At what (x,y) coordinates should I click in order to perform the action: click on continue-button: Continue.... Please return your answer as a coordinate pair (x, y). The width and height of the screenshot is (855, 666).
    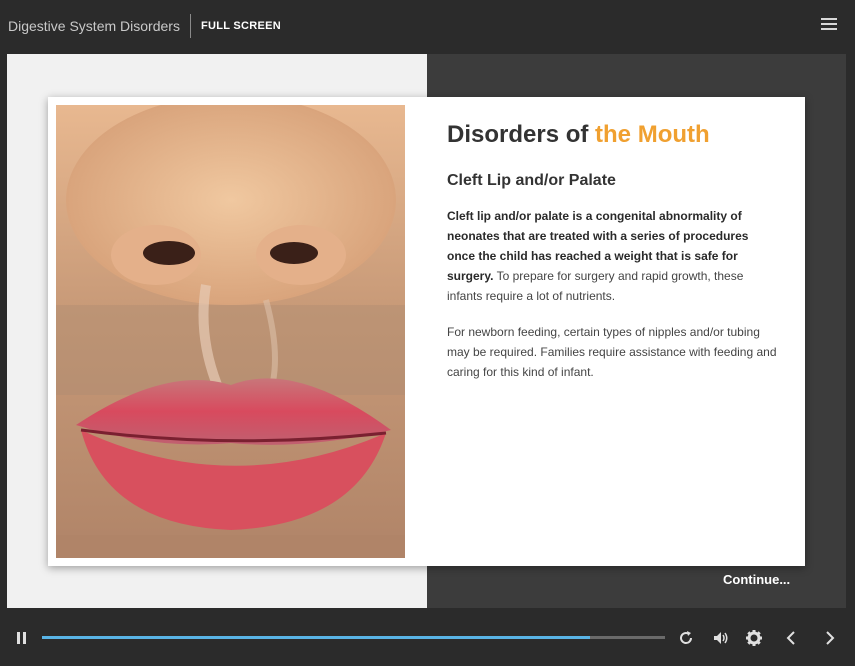
    Looking at the image, I should click on (756, 579).